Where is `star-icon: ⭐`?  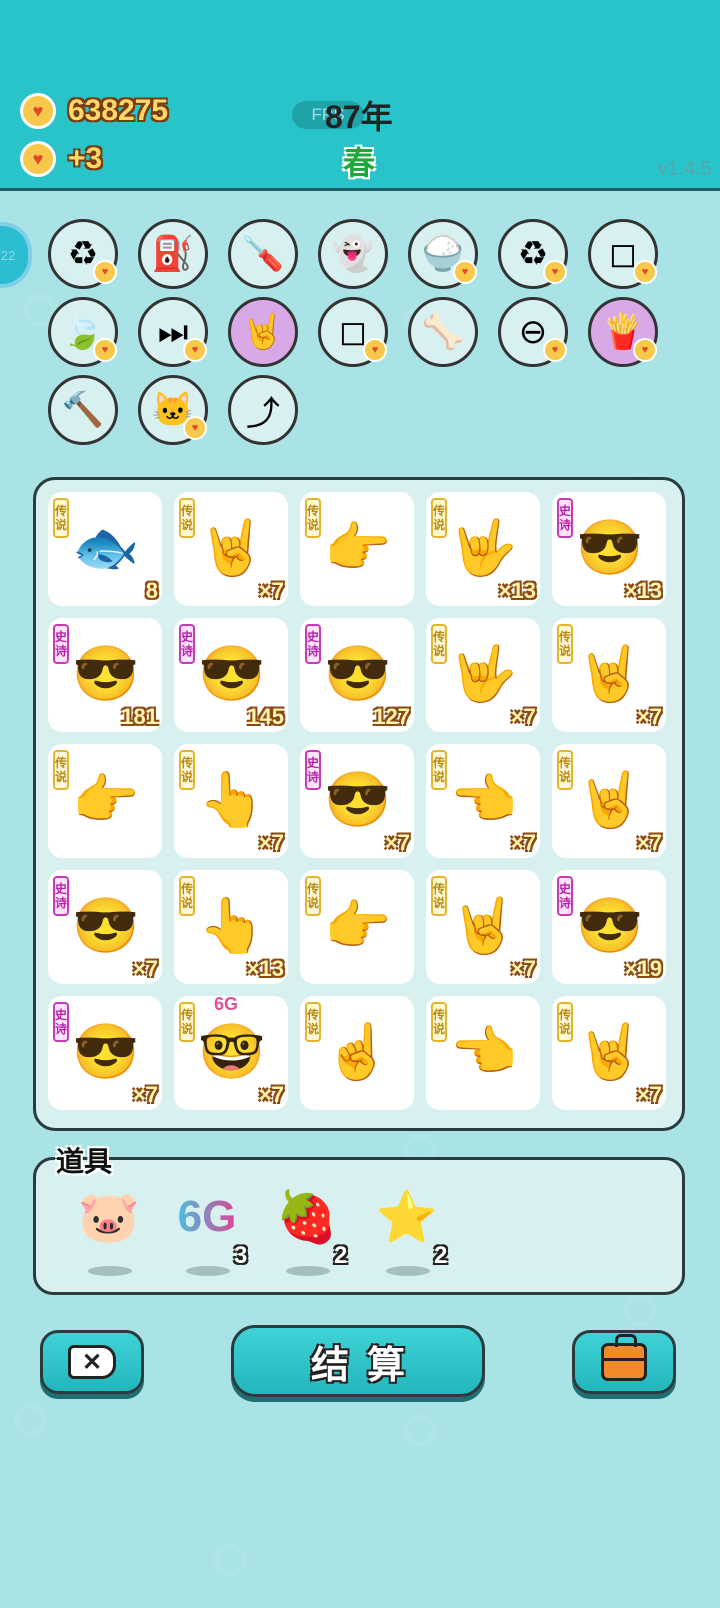 star-icon: ⭐ is located at coordinates (407, 1216).